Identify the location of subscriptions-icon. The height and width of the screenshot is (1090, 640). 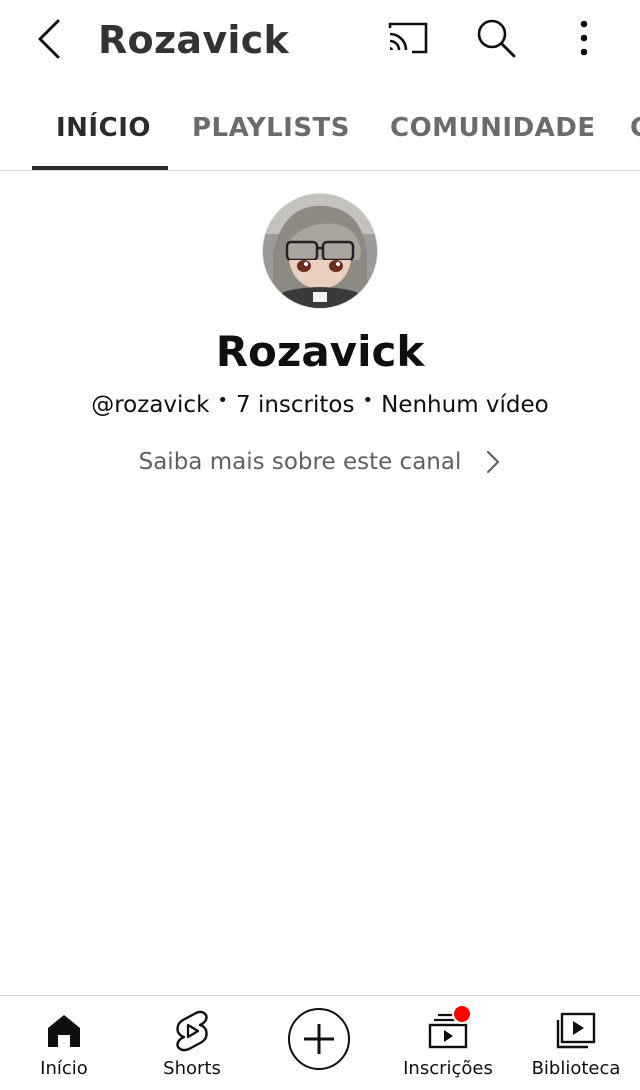
(448, 1028).